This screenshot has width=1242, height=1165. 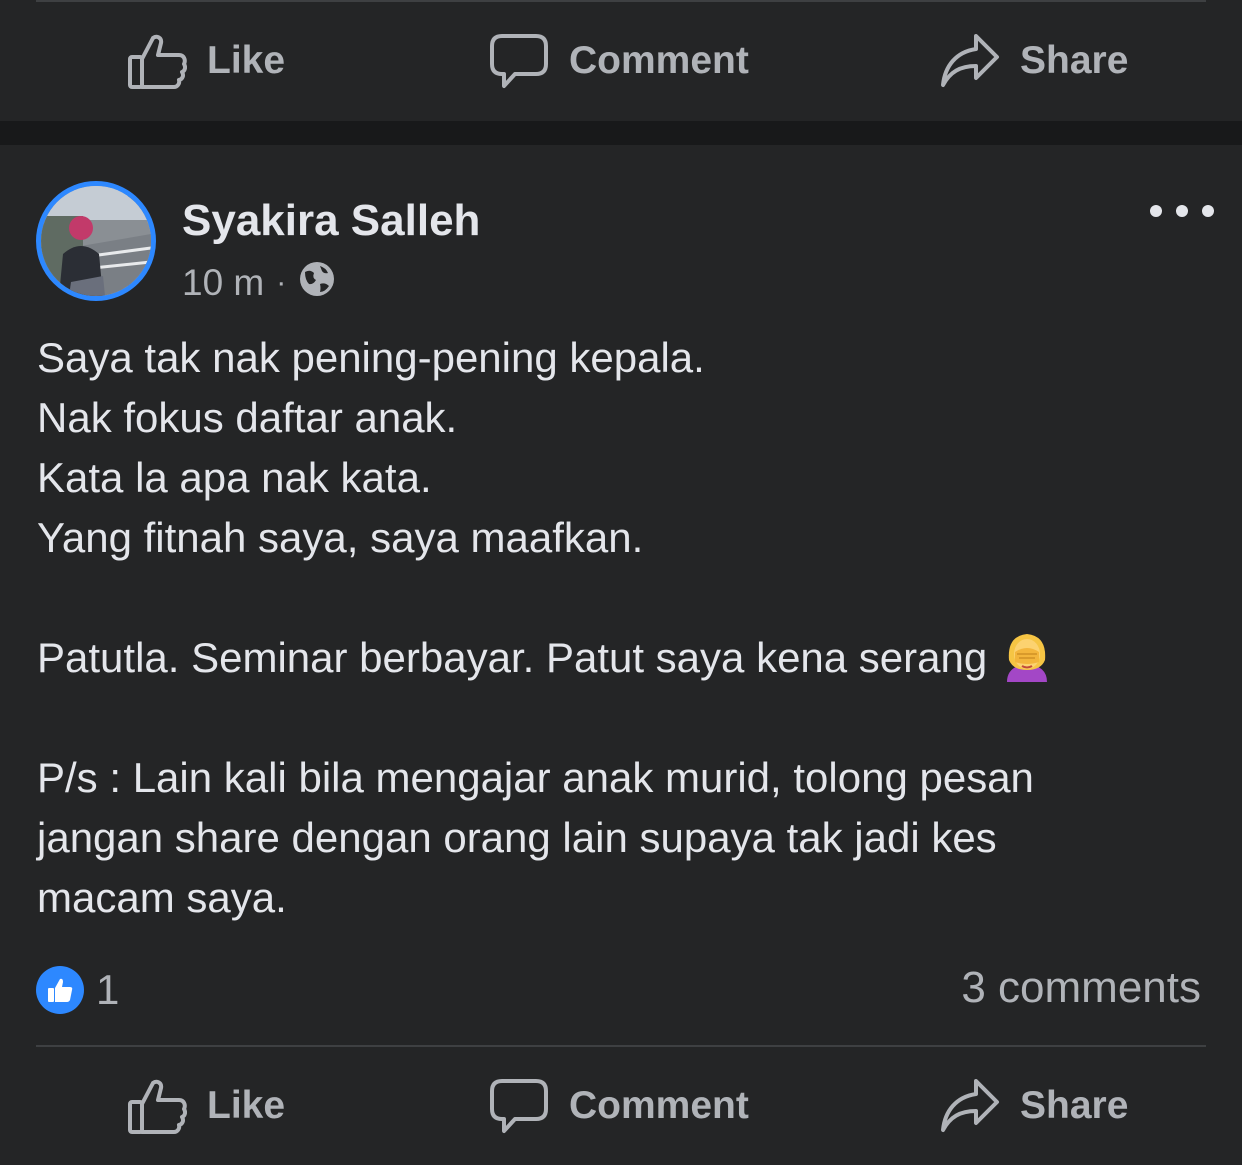 What do you see at coordinates (621, 133) in the screenshot?
I see `post-separator` at bounding box center [621, 133].